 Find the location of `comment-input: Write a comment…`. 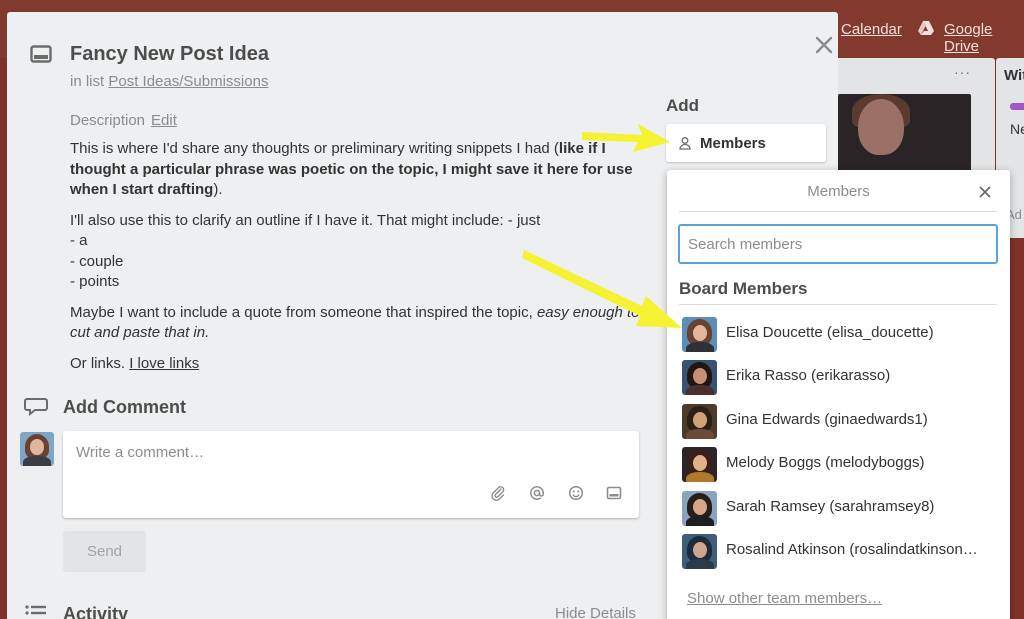

comment-input: Write a comment… is located at coordinates (351, 474).